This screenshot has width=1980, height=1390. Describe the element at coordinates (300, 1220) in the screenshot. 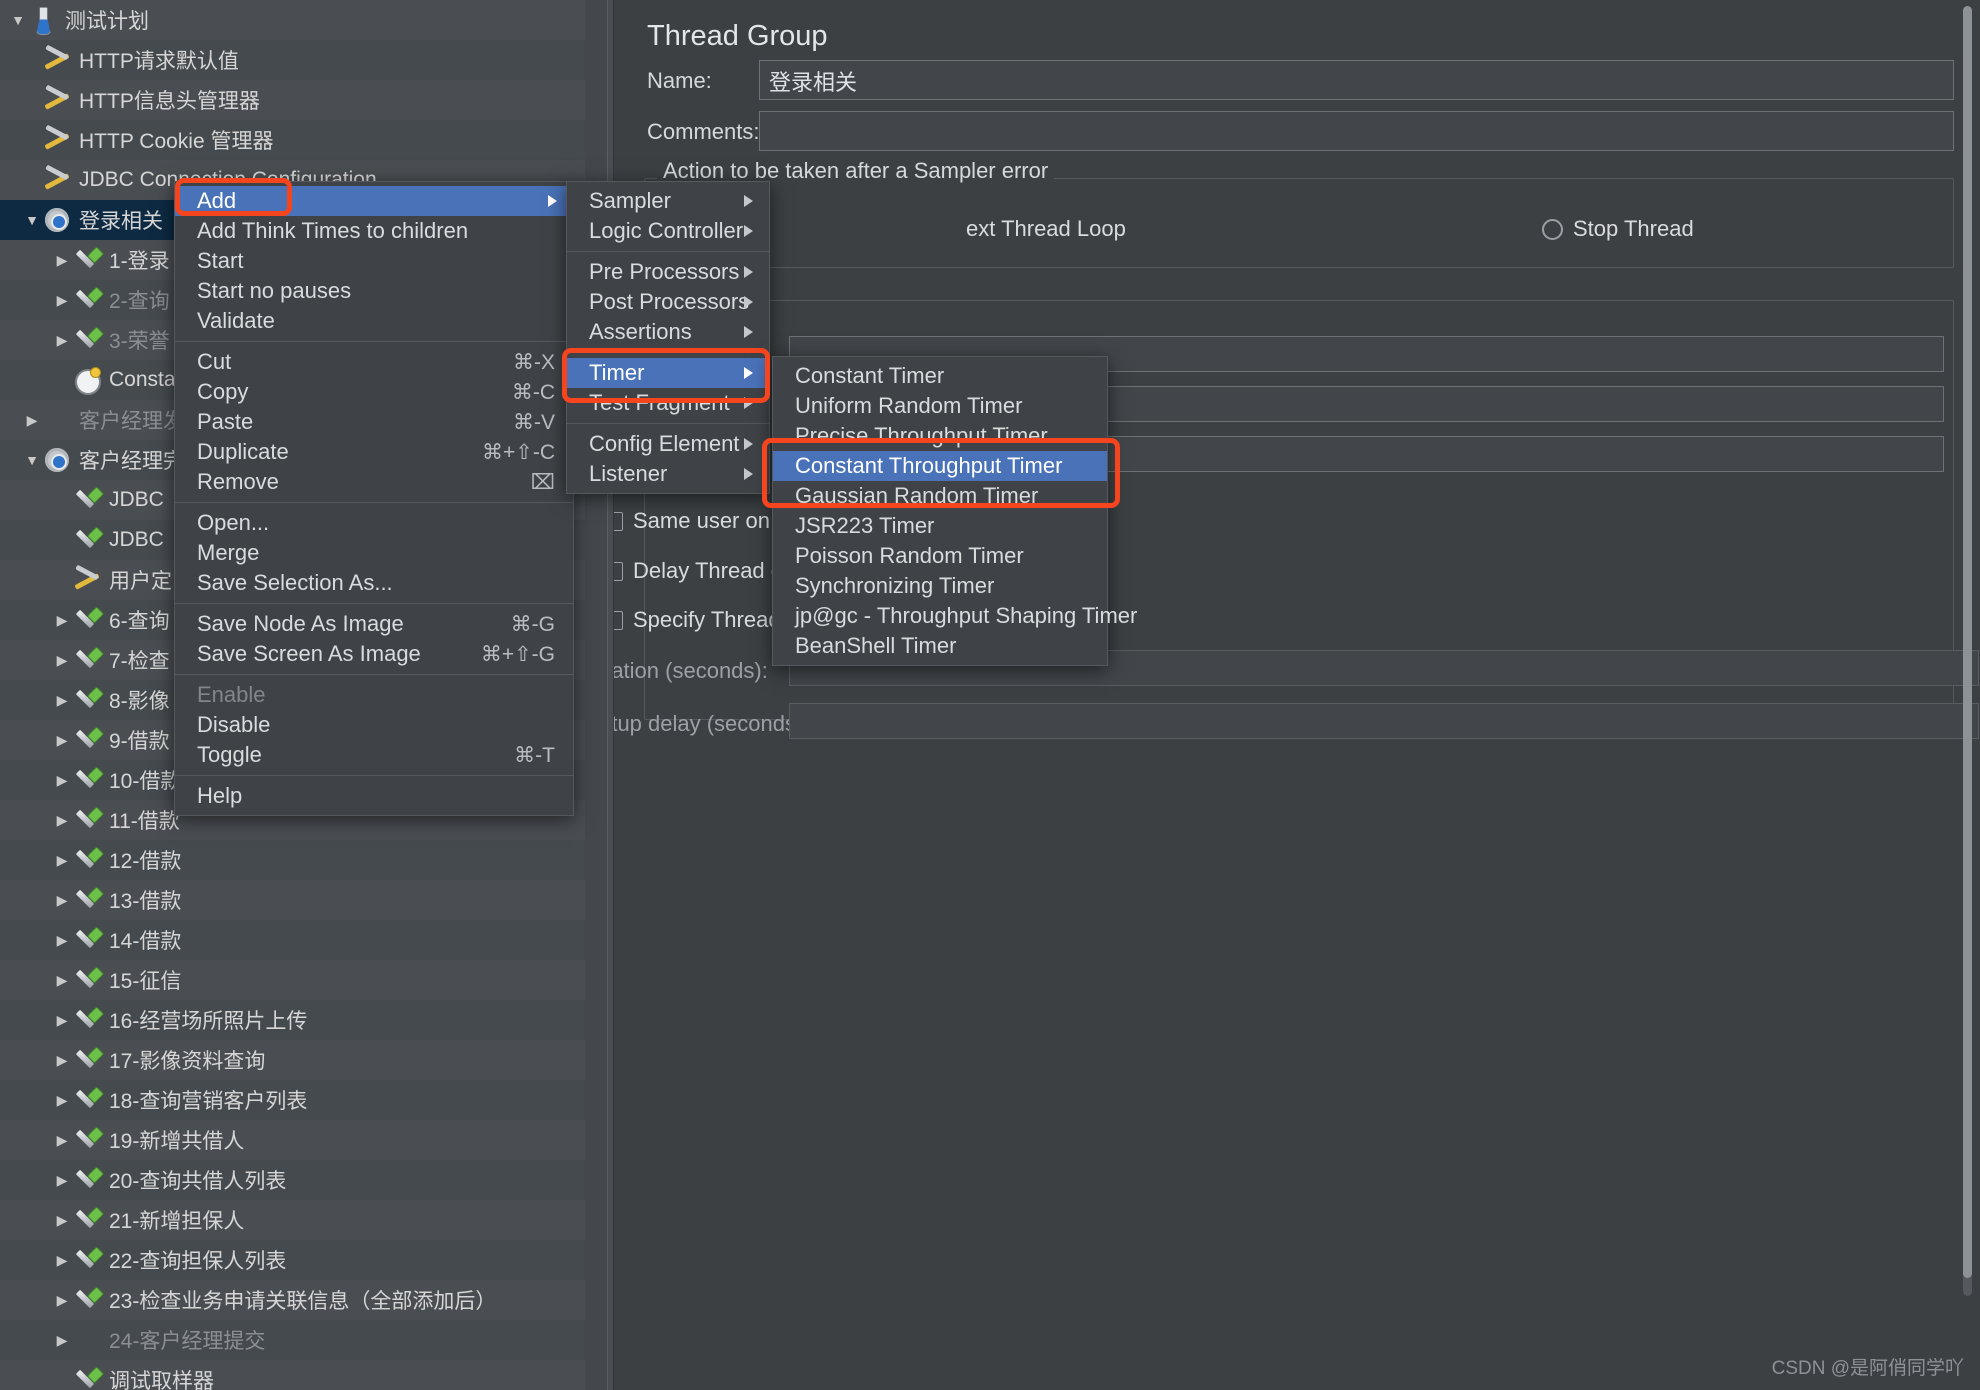

I see `tree-item: ▶ 21-新增担保人` at that location.